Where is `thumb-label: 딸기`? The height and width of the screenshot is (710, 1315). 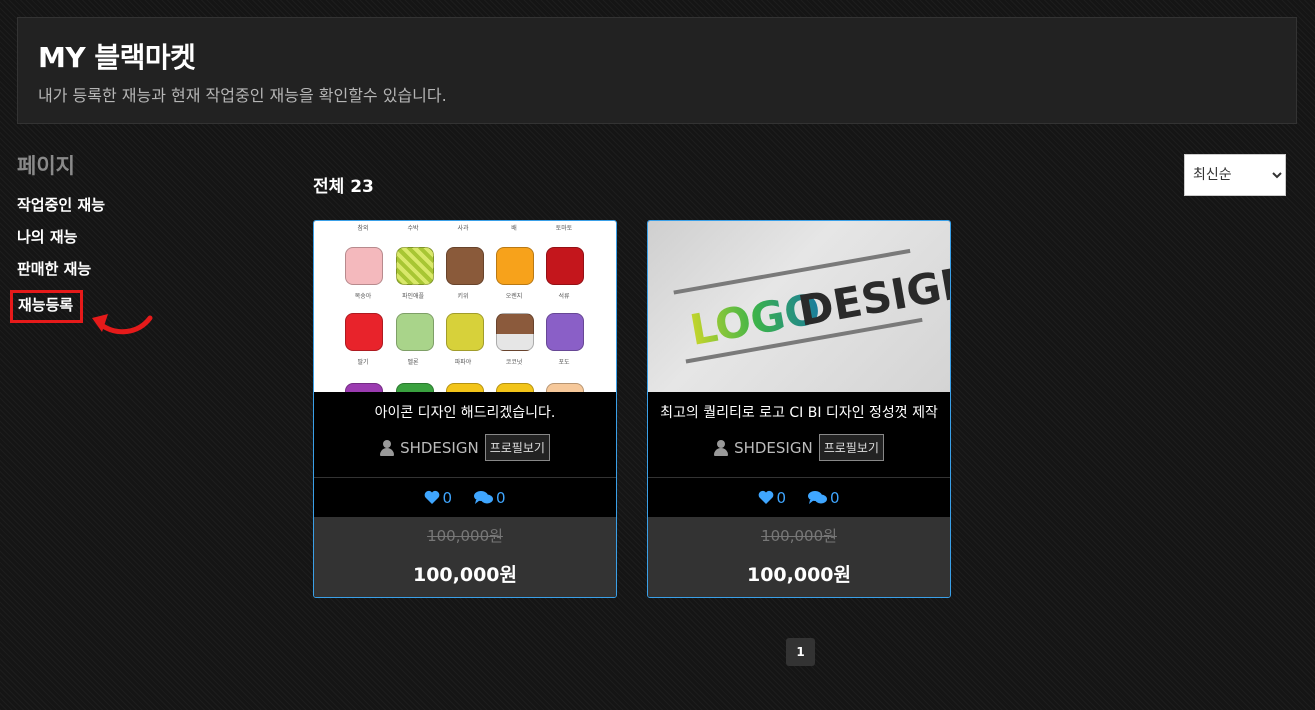 thumb-label: 딸기 is located at coordinates (363, 362).